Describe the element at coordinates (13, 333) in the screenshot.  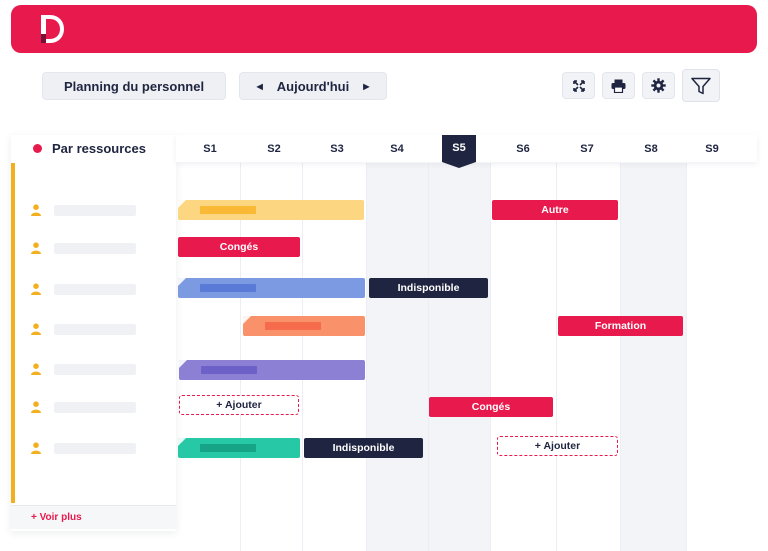
I see `resource-accent-bar` at that location.